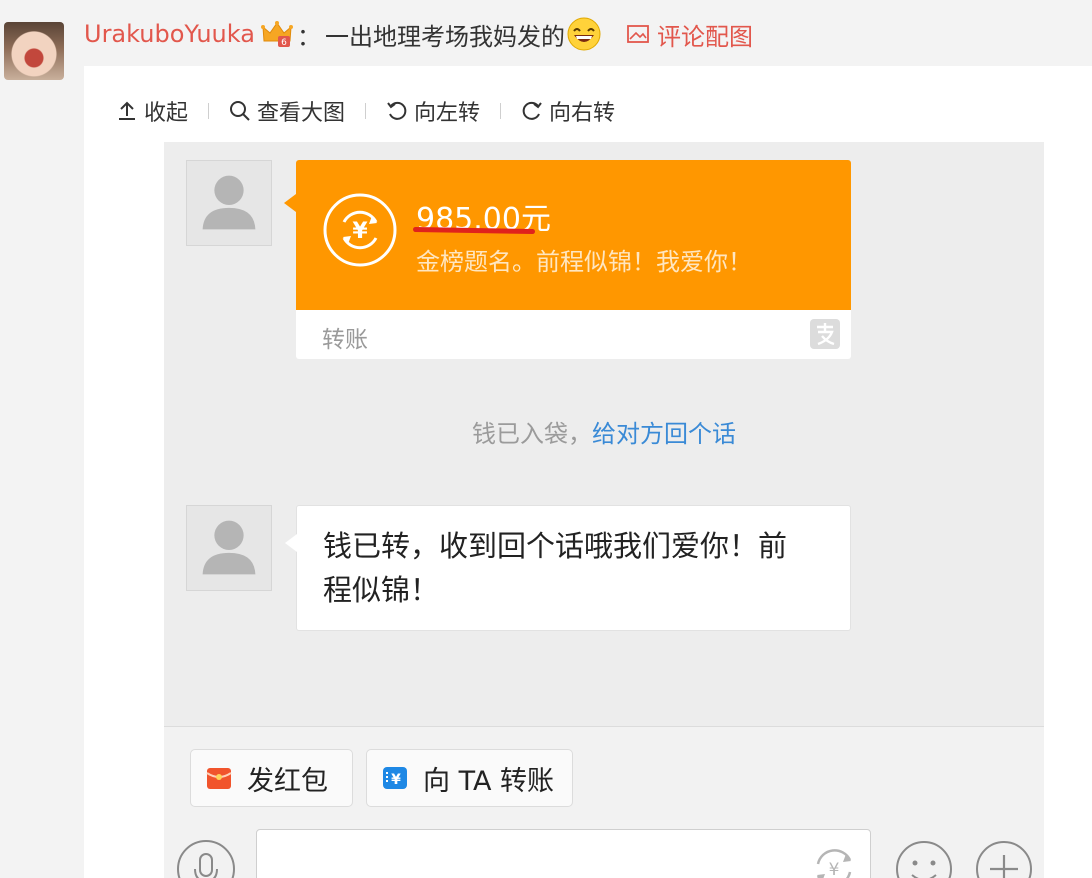 The width and height of the screenshot is (1092, 878). I want to click on voice-icon, so click(206, 858).